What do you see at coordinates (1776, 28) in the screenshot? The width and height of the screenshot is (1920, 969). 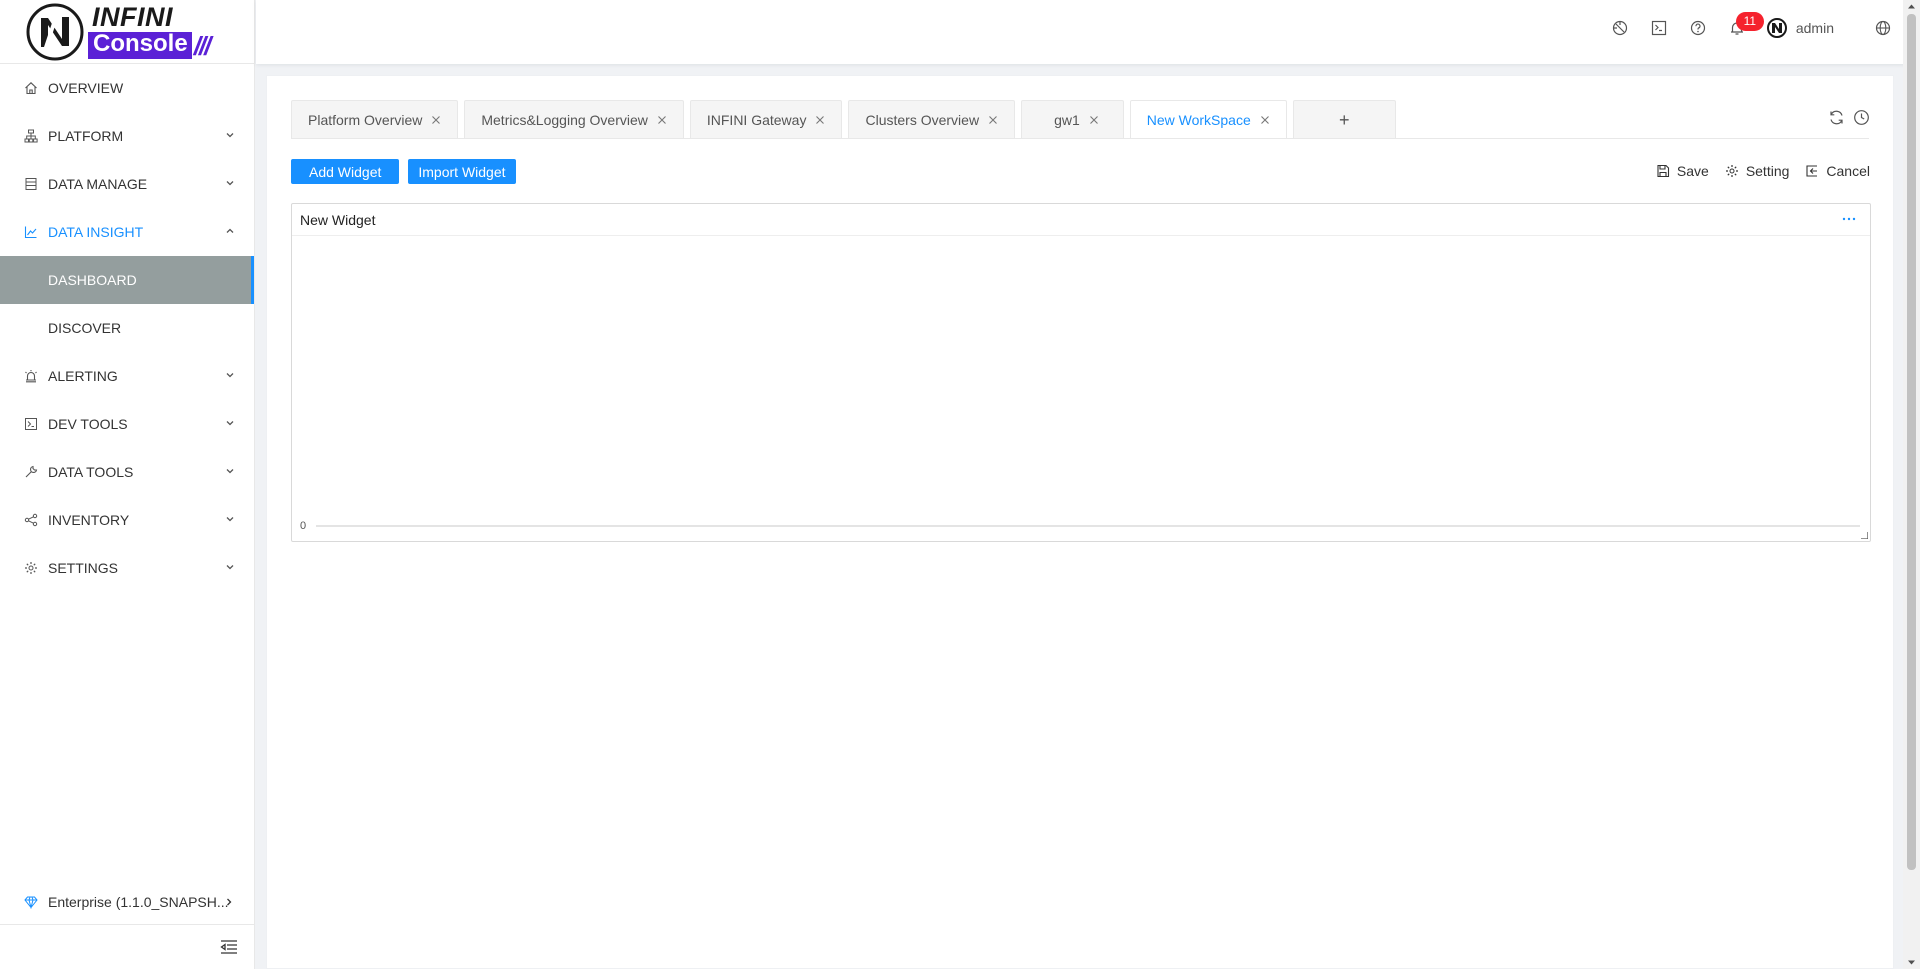 I see `avatar` at bounding box center [1776, 28].